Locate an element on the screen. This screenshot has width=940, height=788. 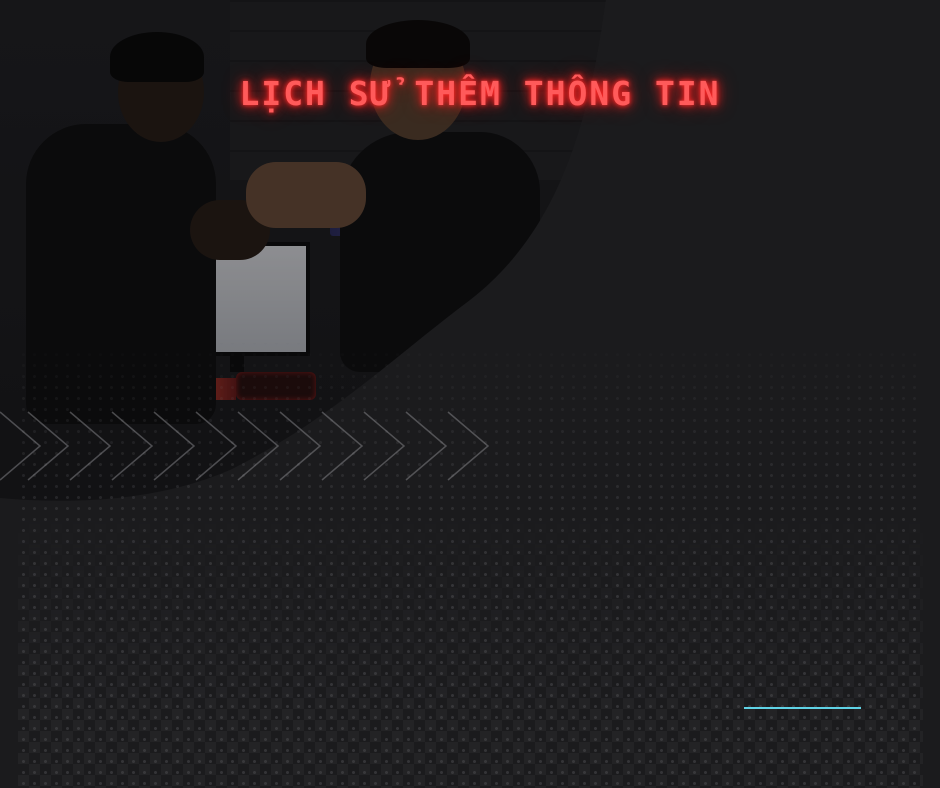
page-title: LỊCH SỬ THÊM THÔNG TIN is located at coordinates (480, 93).